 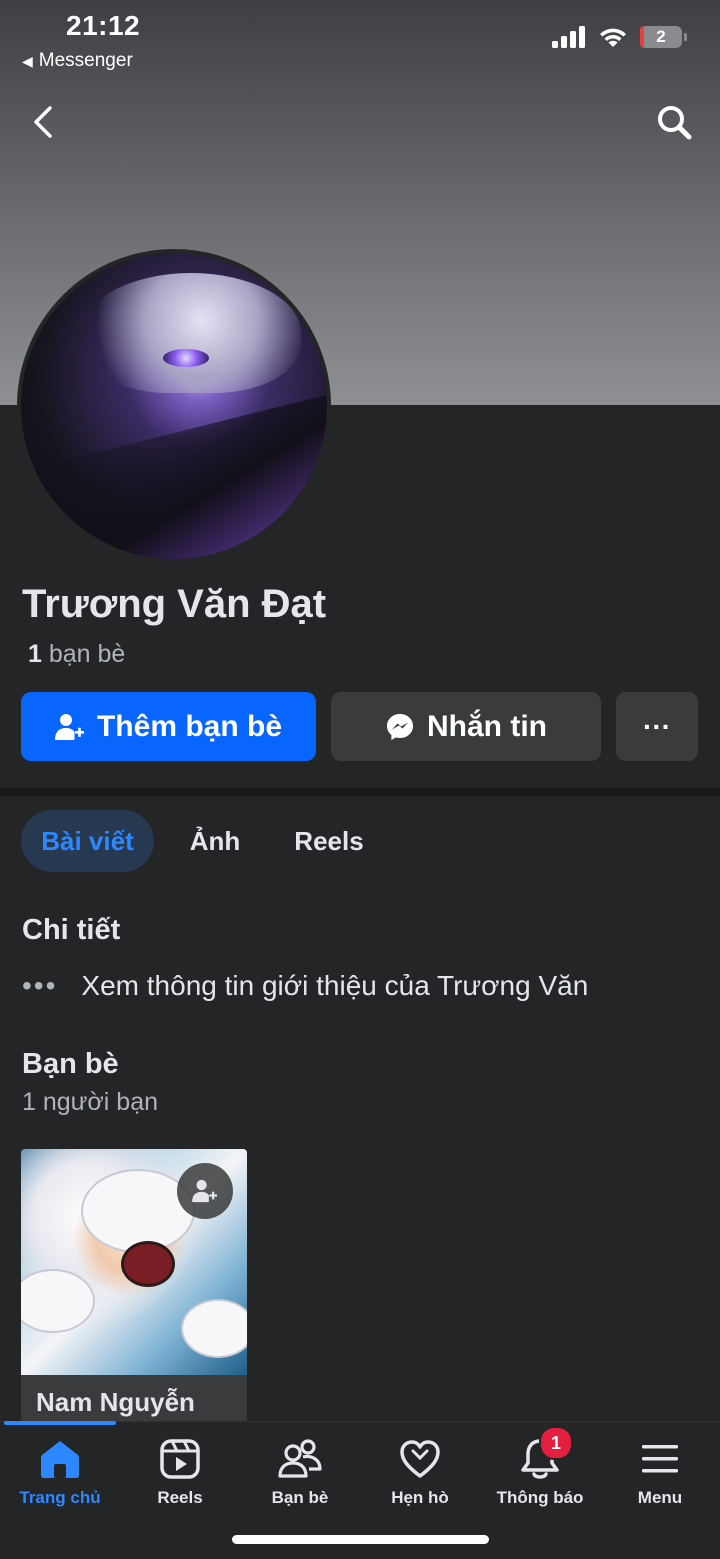 I want to click on nav-dating: Hẹn hò, so click(x=420, y=1472).